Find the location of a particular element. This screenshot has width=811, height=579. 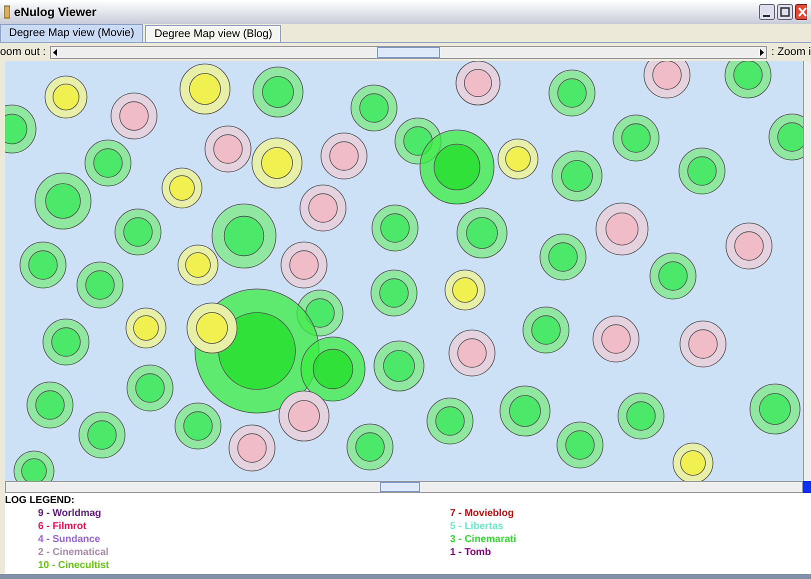

left-arrow-icon is located at coordinates (55, 52).